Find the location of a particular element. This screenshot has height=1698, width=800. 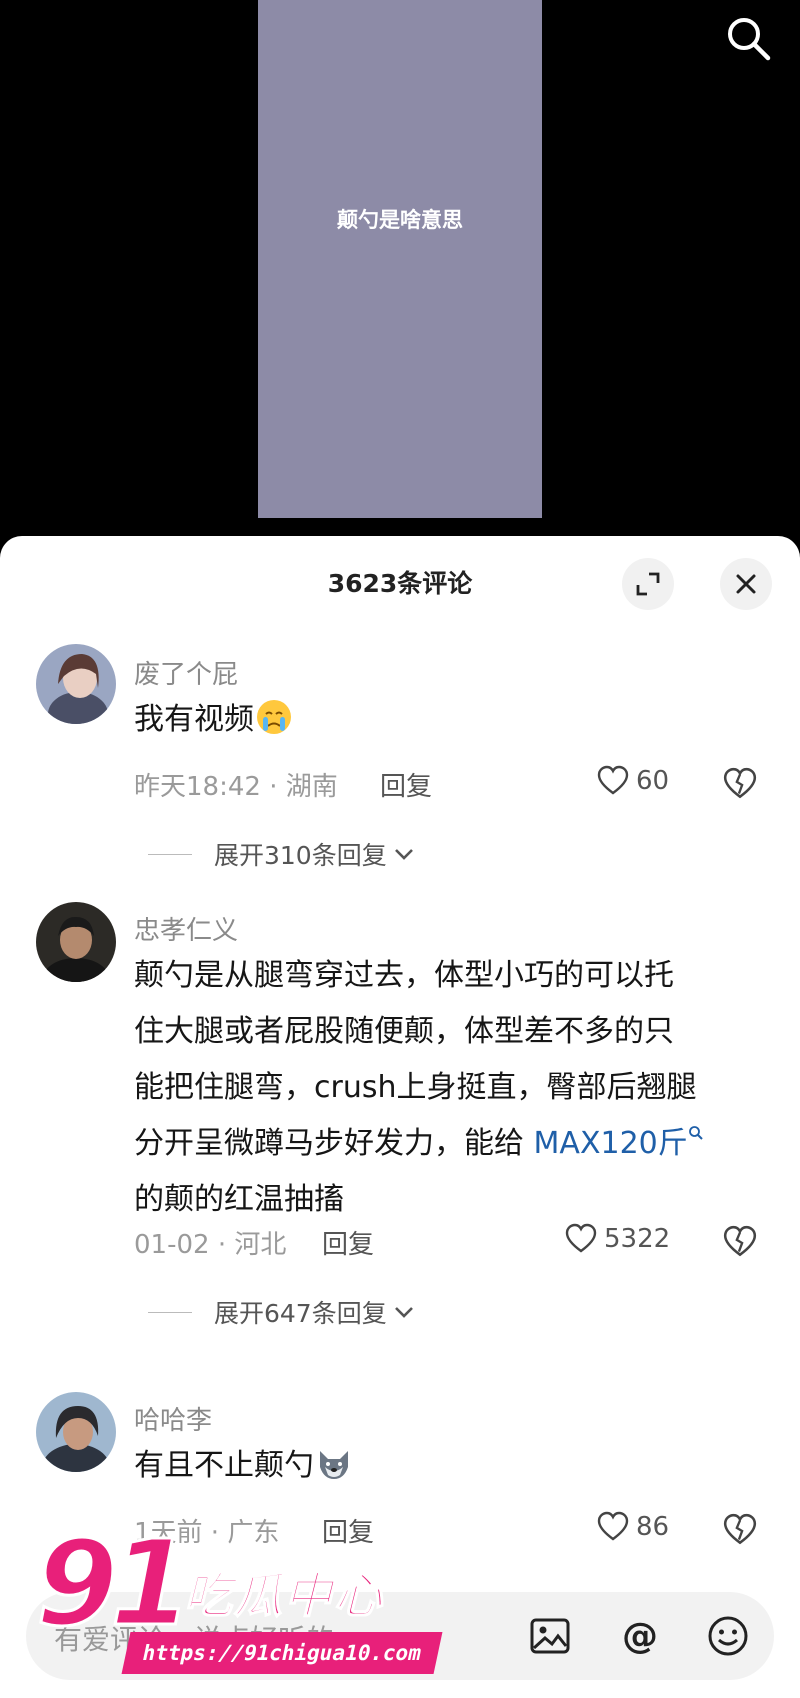

expand-sheet-button is located at coordinates (648, 584).